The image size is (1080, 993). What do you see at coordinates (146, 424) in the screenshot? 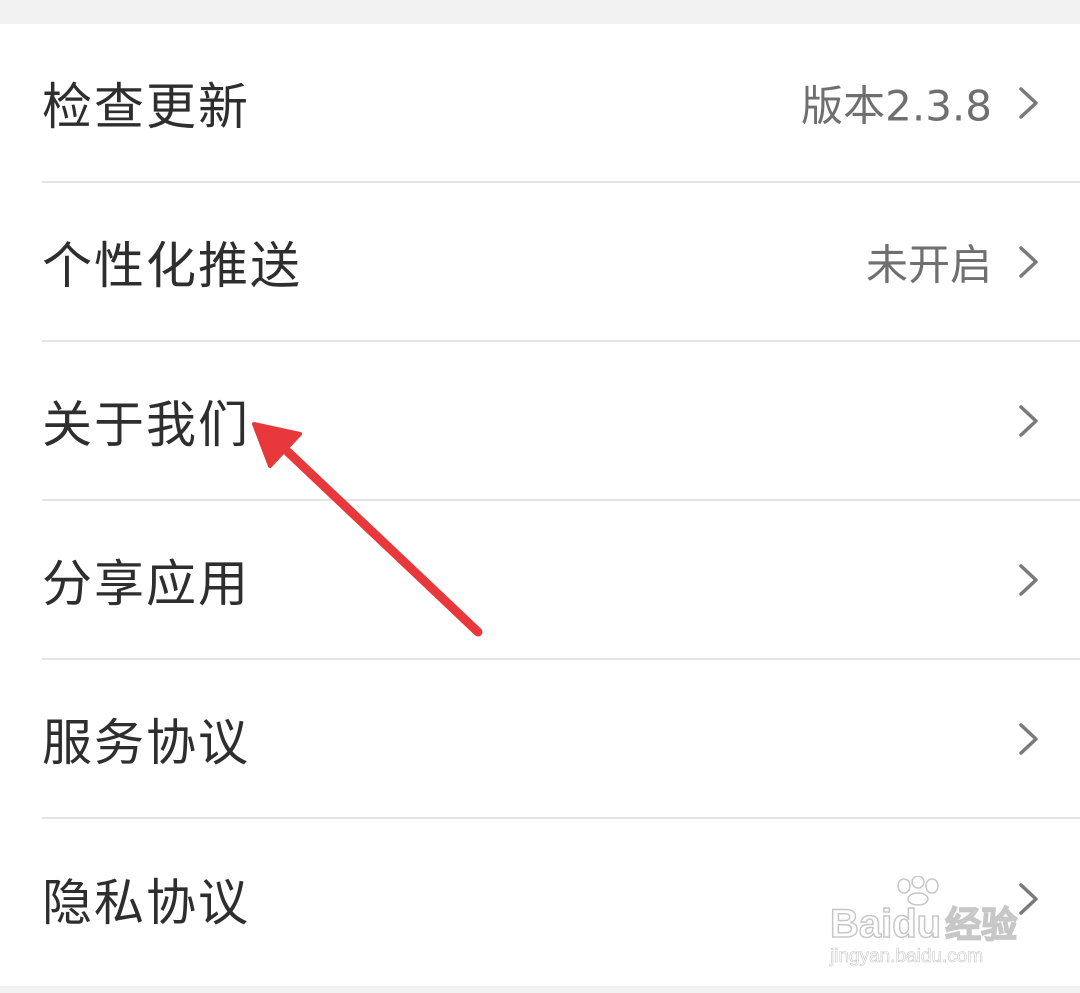
I see `settings-row-label: 关于我们` at bounding box center [146, 424].